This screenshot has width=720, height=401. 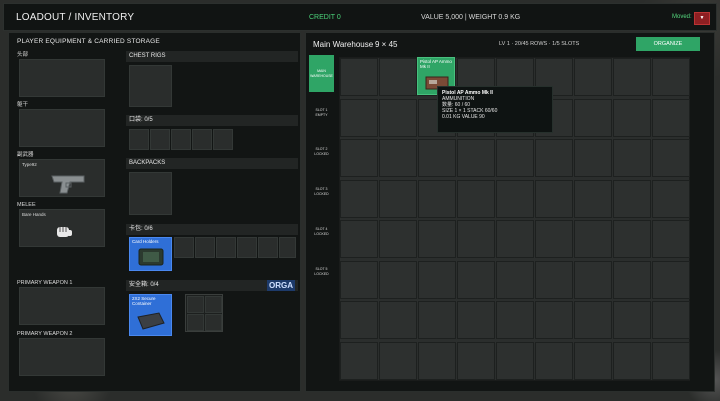 I want to click on head-slot: 头部, so click(x=61, y=74).